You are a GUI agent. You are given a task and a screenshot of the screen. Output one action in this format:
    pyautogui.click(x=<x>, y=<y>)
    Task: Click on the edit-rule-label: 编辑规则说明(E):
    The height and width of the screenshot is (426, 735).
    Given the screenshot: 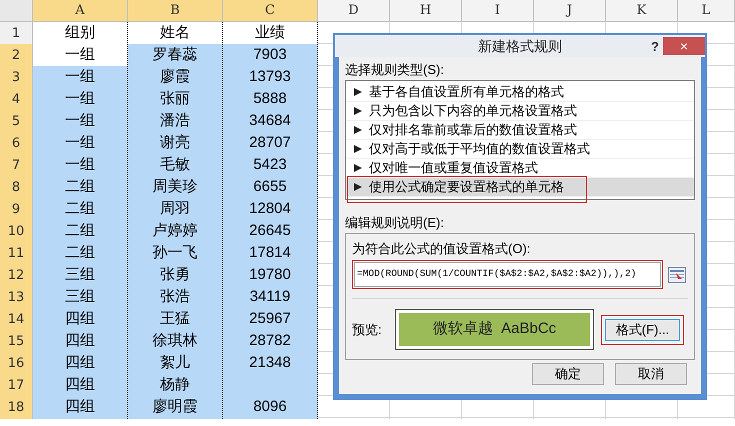 What is the action you would take?
    pyautogui.click(x=395, y=223)
    